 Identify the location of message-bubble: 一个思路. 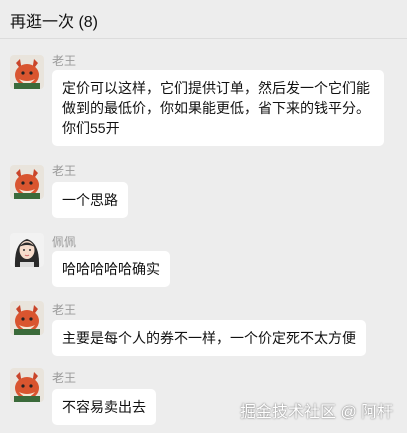
(90, 200).